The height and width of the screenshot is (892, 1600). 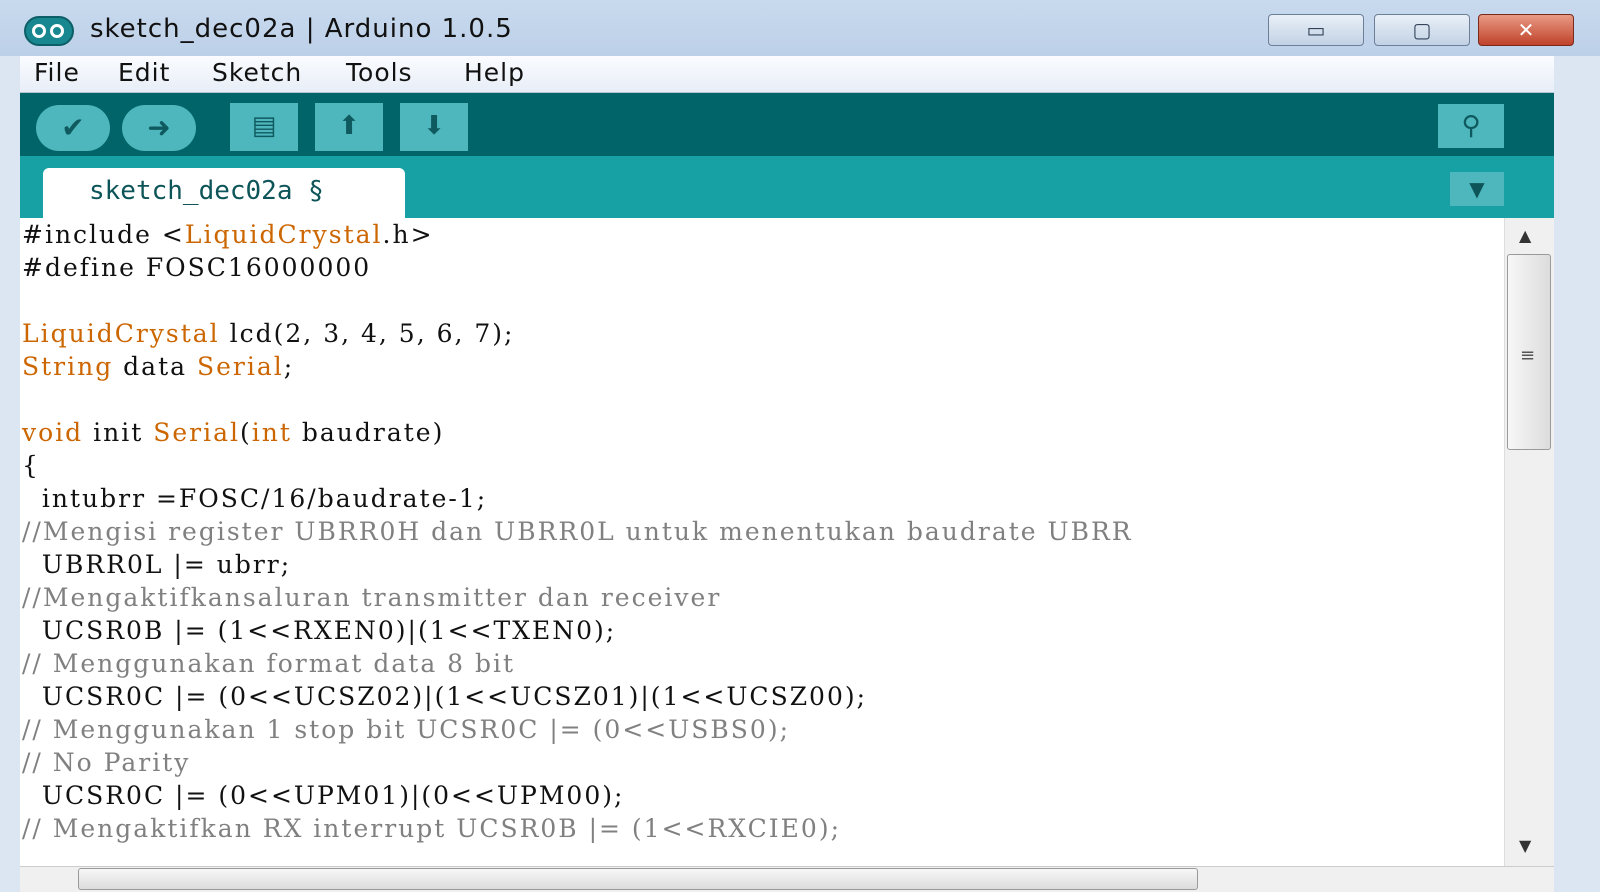 What do you see at coordinates (31, 465) in the screenshot?
I see `code-line: {` at bounding box center [31, 465].